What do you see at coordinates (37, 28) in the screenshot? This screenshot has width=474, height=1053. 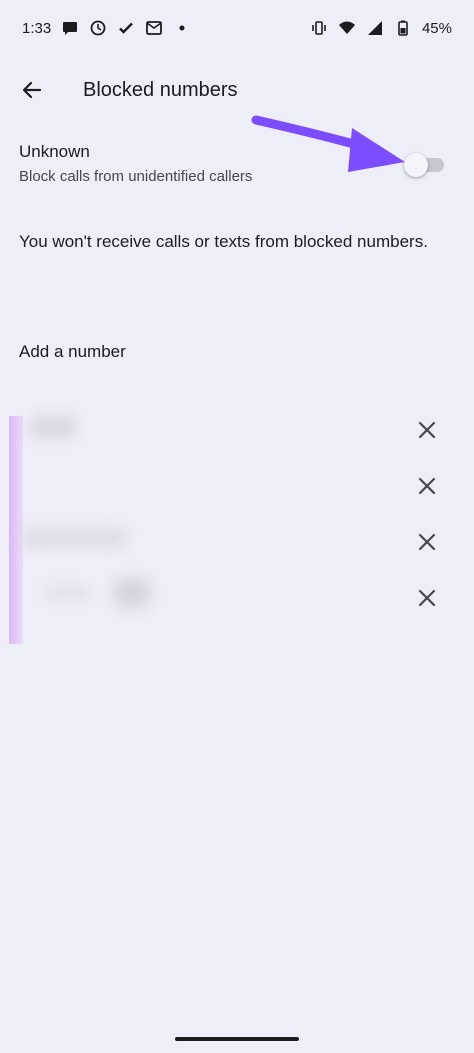 I see `status-time: 1:33` at bounding box center [37, 28].